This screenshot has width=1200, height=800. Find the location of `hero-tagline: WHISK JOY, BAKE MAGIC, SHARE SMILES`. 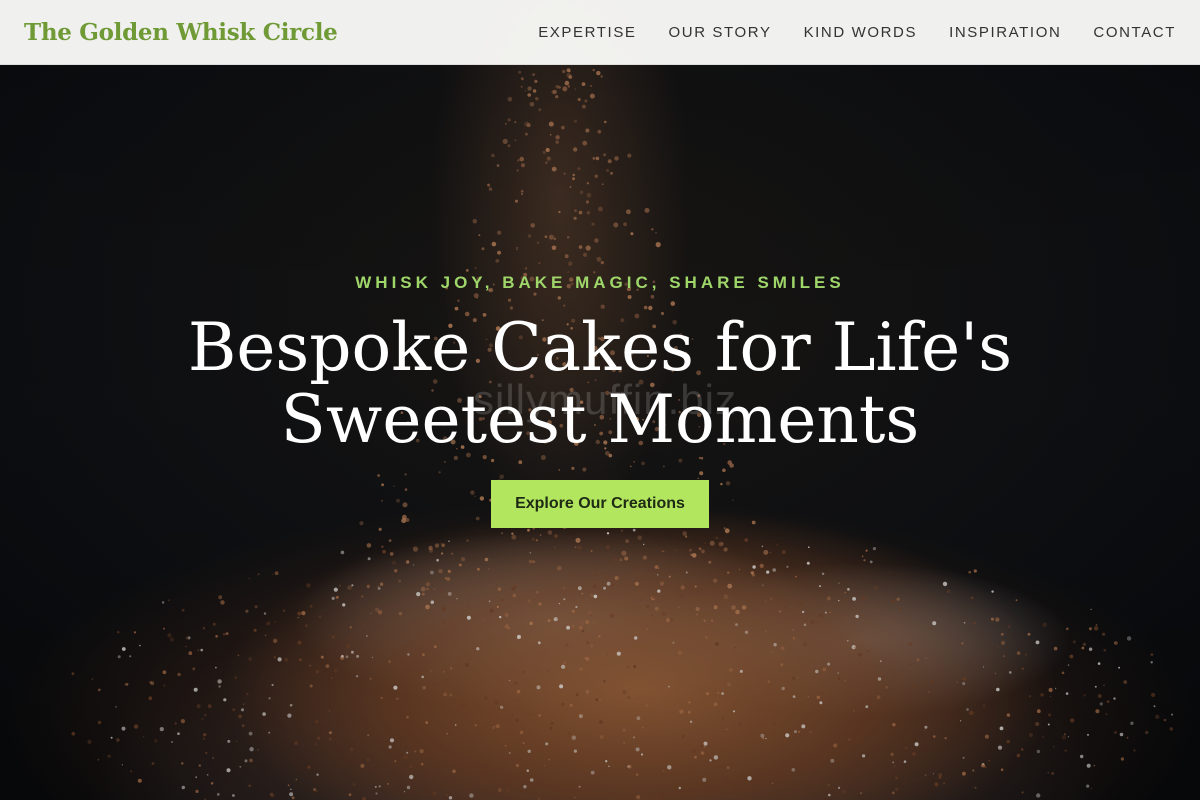

hero-tagline: WHISK JOY, BAKE MAGIC, SHARE SMILES is located at coordinates (600, 282).